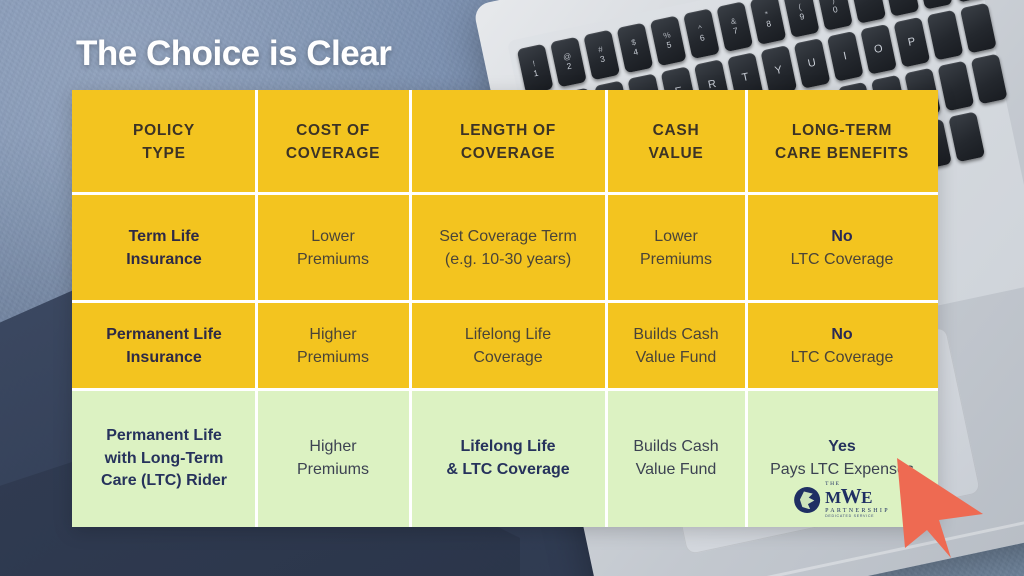 This screenshot has height=576, width=1024. I want to click on cell-policy-type: Term Life Insurance, so click(164, 249).